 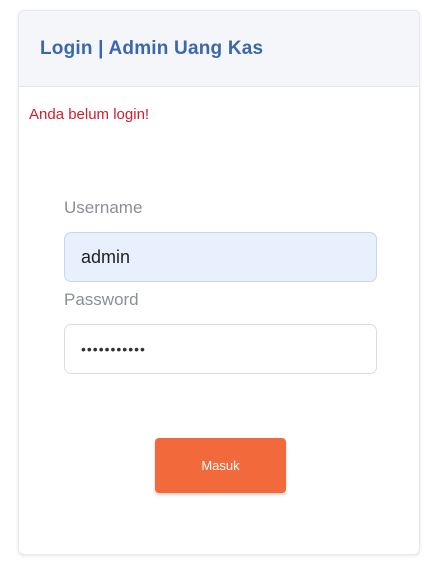 I want to click on login-submit-button: Masuk, so click(x=220, y=465).